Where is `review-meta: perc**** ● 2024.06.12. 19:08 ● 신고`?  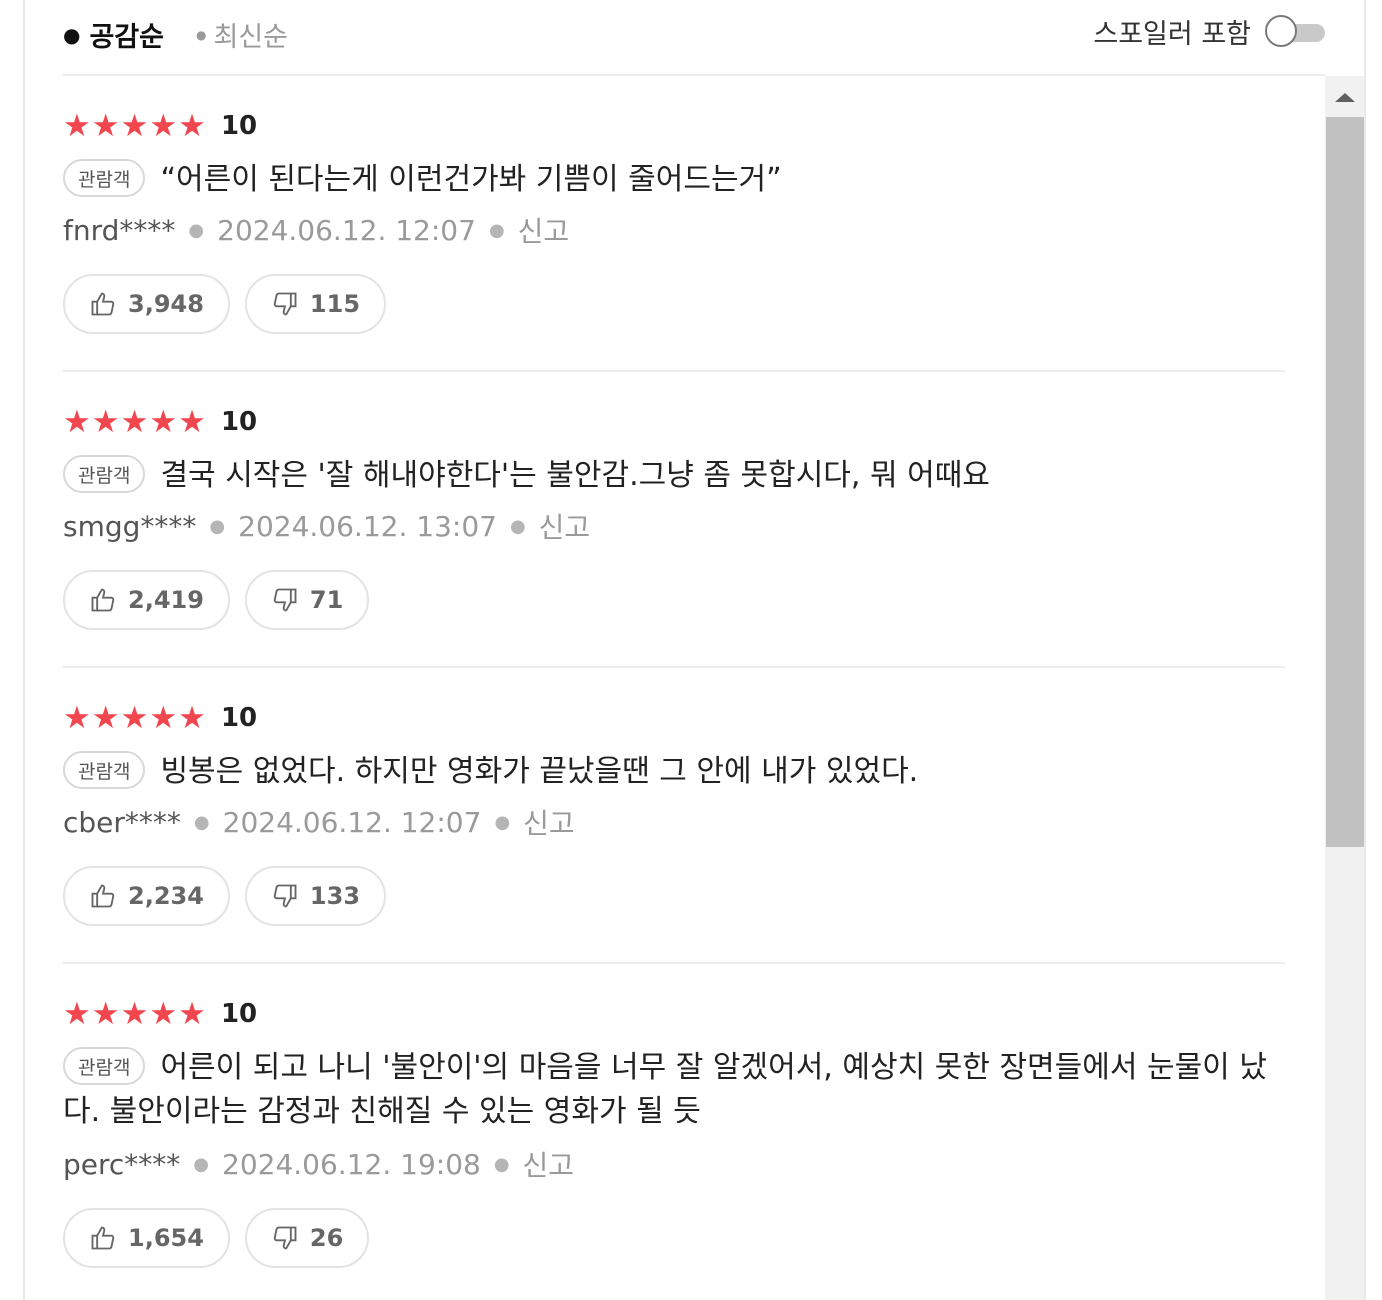 review-meta: perc**** ● 2024.06.12. 19:08 ● 신고 is located at coordinates (318, 1164).